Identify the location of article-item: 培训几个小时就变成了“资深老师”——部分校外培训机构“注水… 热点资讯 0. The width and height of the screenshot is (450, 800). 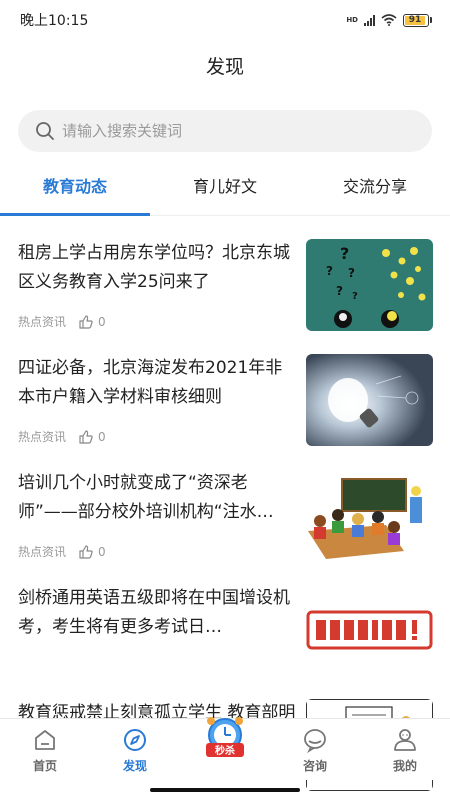
(225, 512).